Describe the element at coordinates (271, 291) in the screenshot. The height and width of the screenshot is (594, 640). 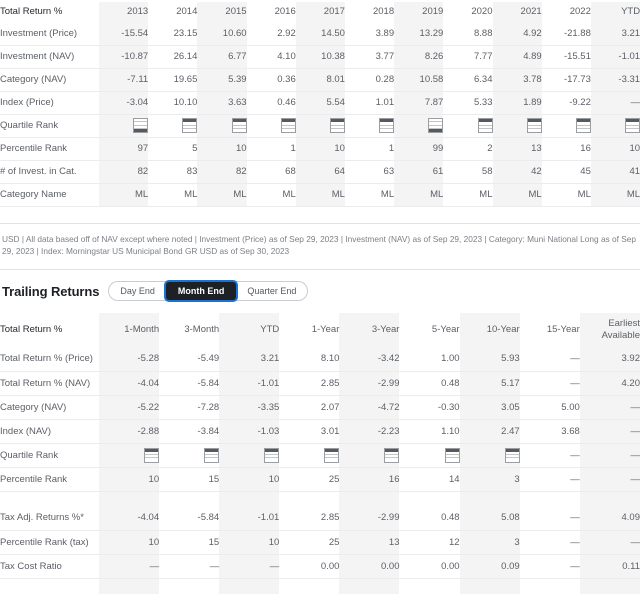
I see `period-toggle-quarter-end: Quarter End` at that location.